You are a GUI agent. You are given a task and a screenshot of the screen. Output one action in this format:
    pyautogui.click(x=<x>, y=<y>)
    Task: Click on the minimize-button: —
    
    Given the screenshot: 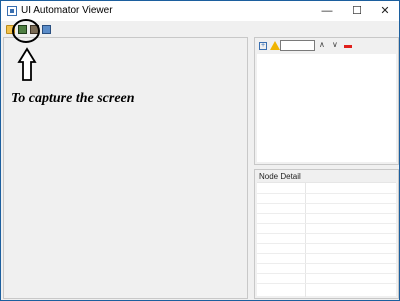 What is the action you would take?
    pyautogui.click(x=327, y=11)
    